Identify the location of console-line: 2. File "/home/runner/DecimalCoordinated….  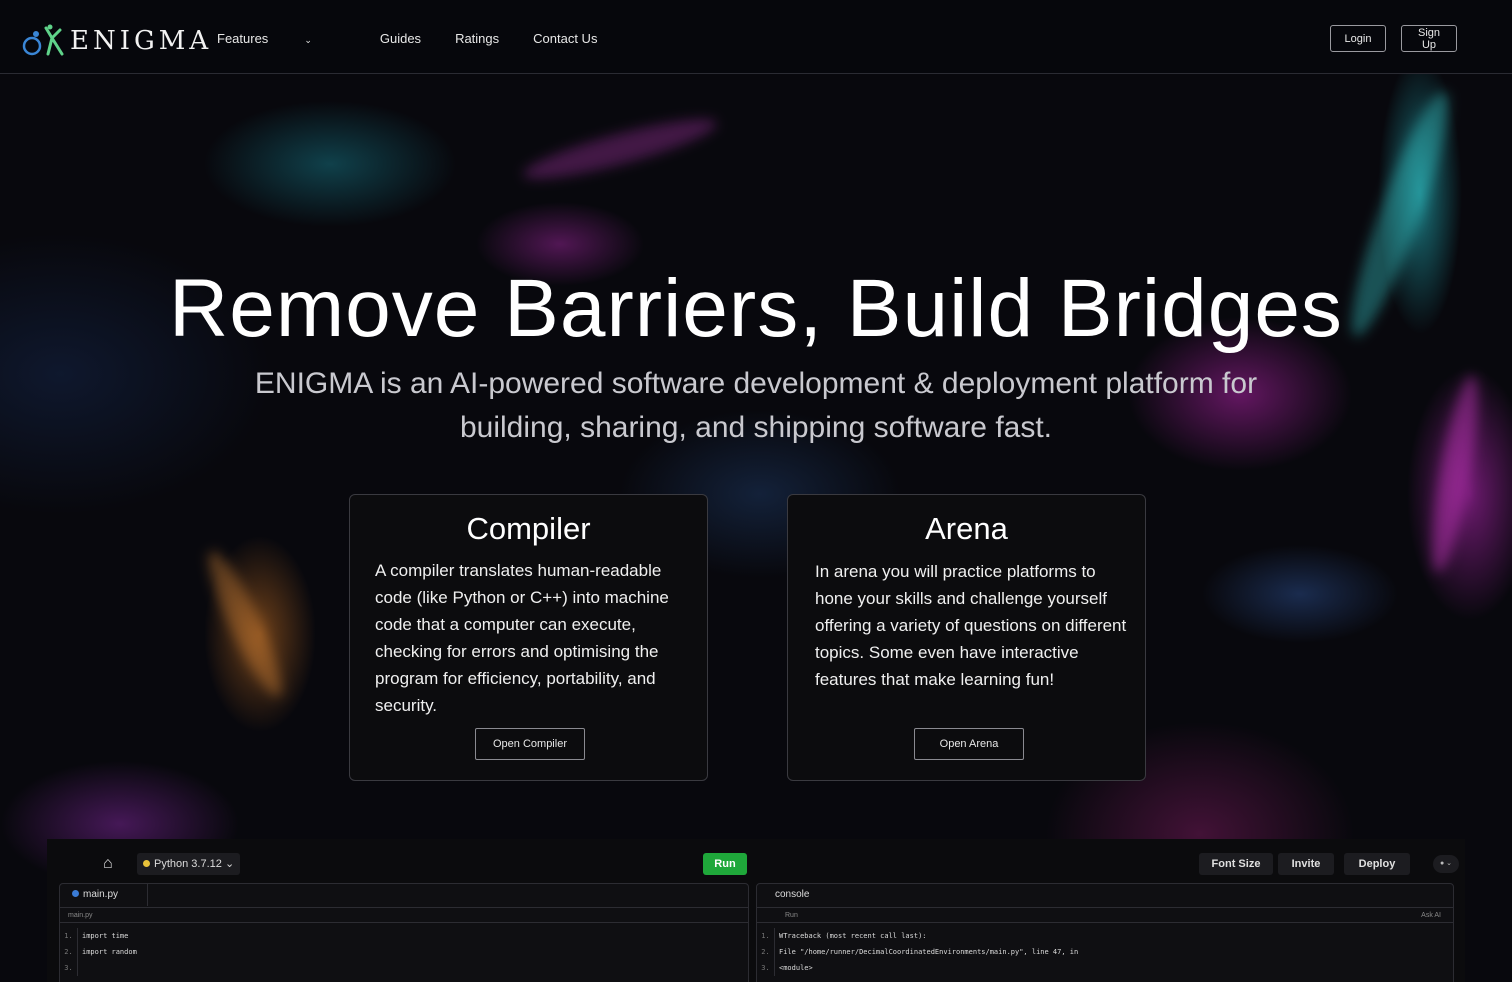
(1105, 952).